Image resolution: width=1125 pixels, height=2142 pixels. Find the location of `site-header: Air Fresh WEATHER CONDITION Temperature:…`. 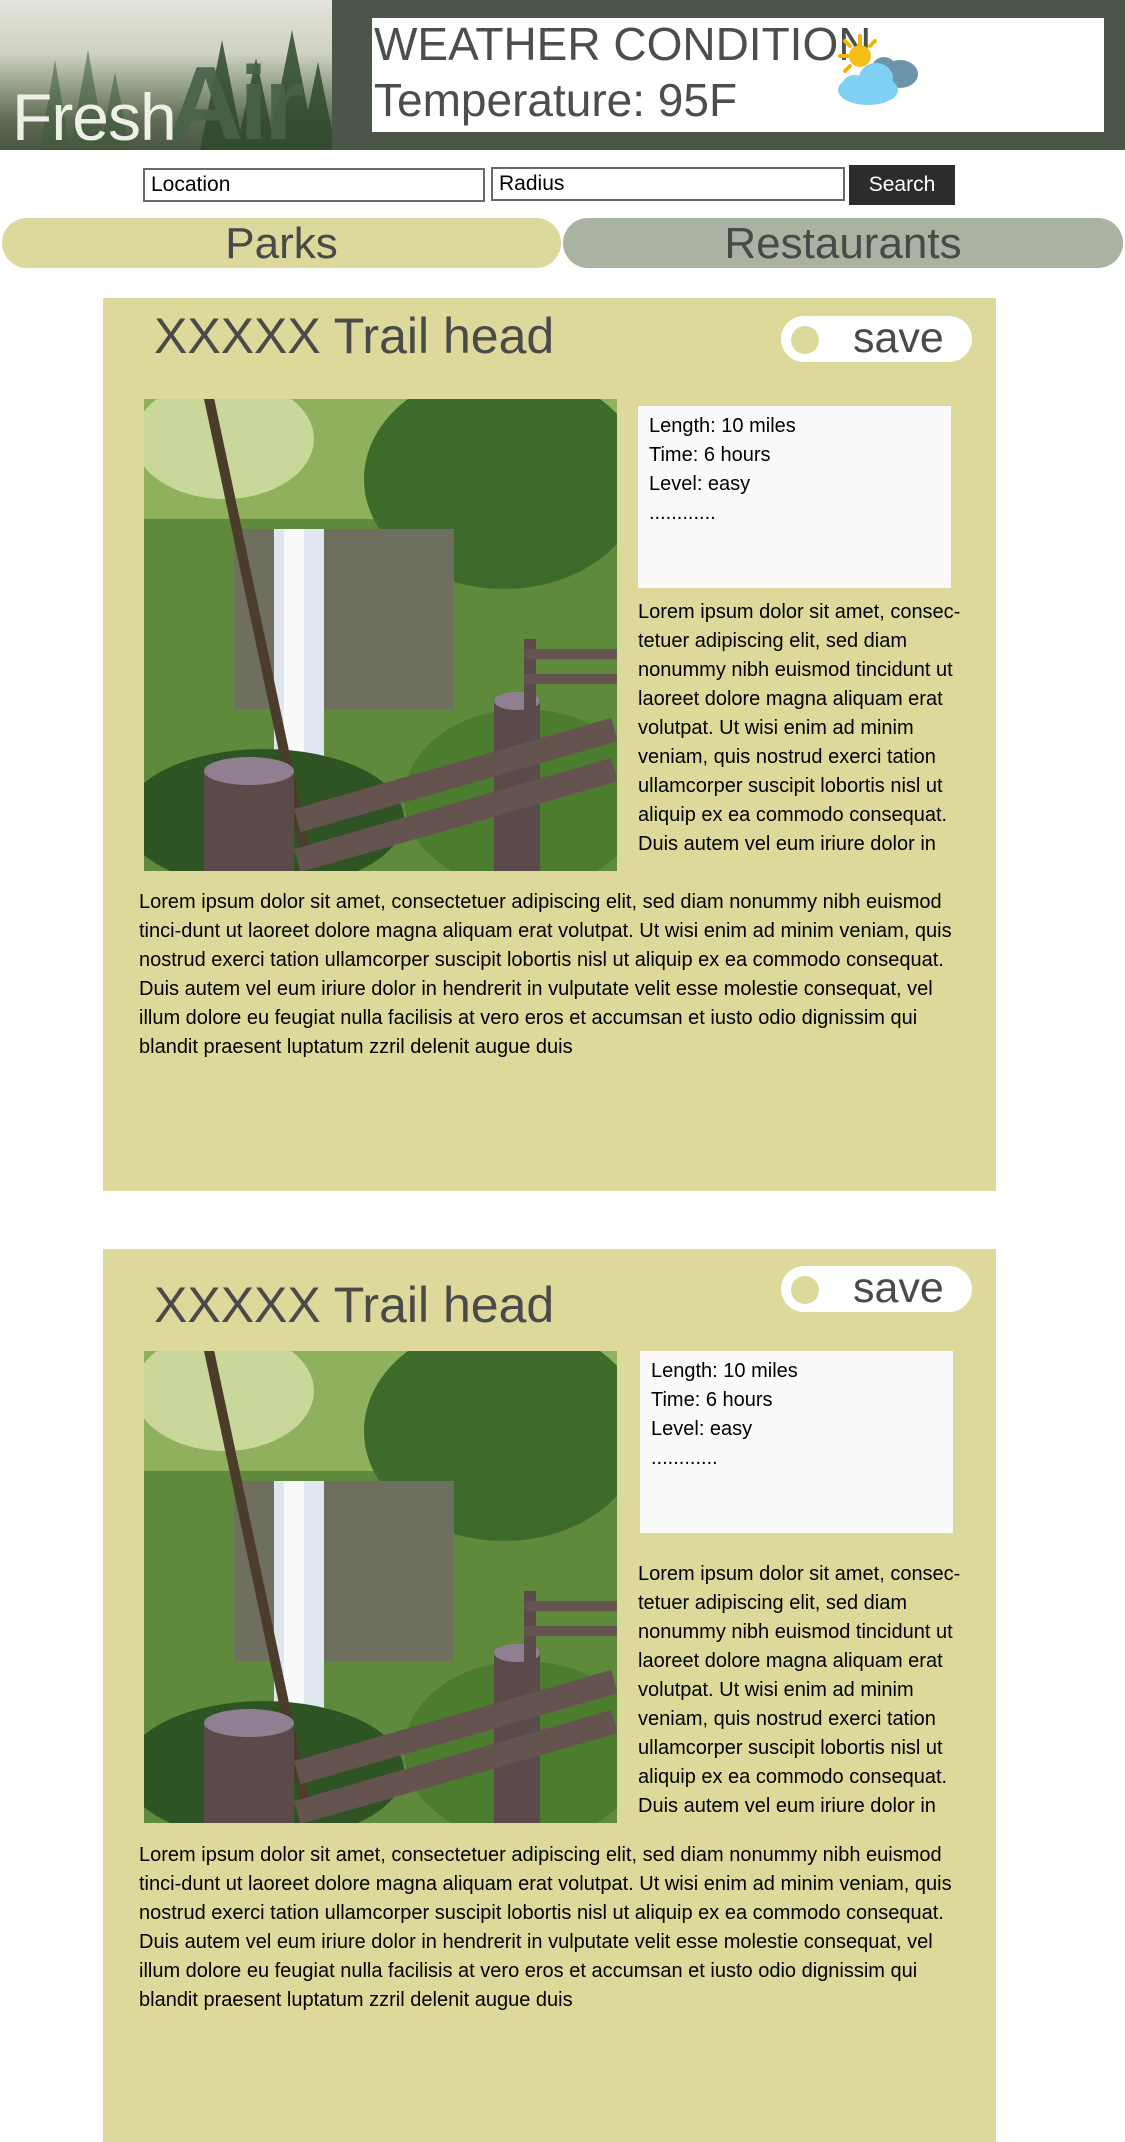

site-header: Air Fresh WEATHER CONDITION Temperature:… is located at coordinates (562, 75).